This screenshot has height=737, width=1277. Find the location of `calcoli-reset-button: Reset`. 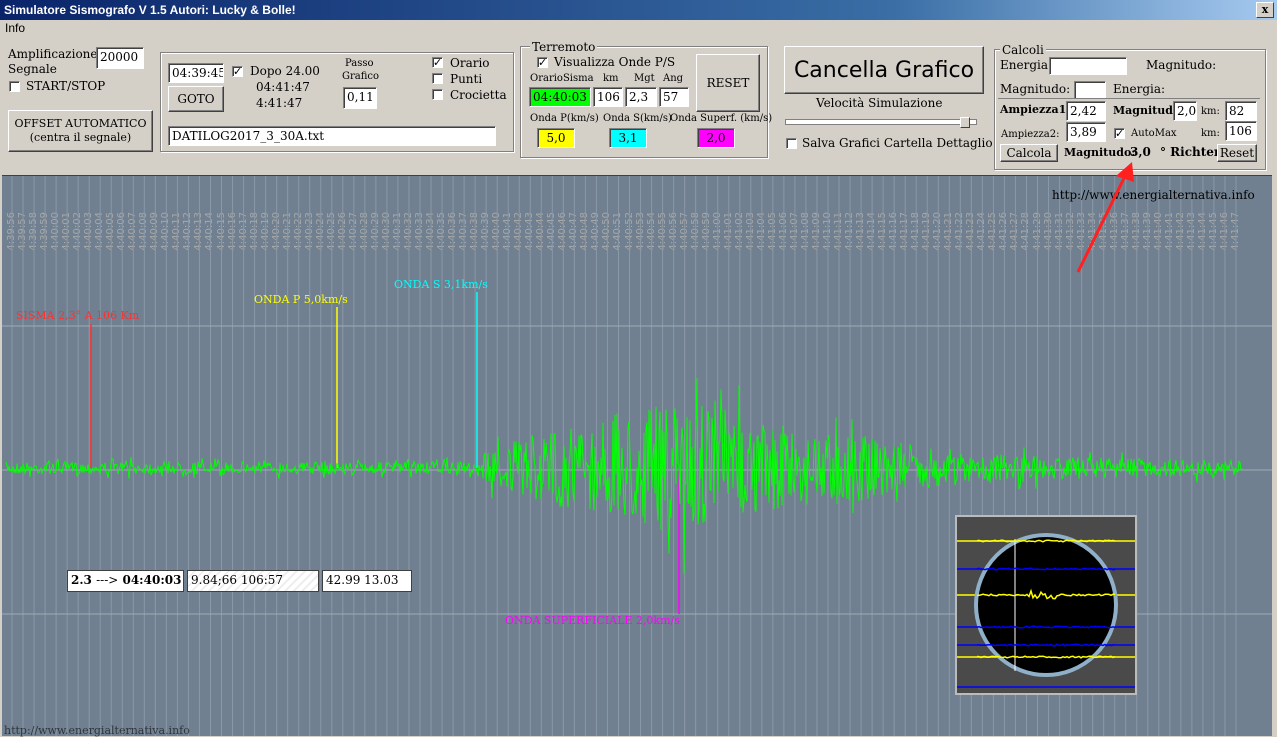

calcoli-reset-button: Reset is located at coordinates (1237, 153).